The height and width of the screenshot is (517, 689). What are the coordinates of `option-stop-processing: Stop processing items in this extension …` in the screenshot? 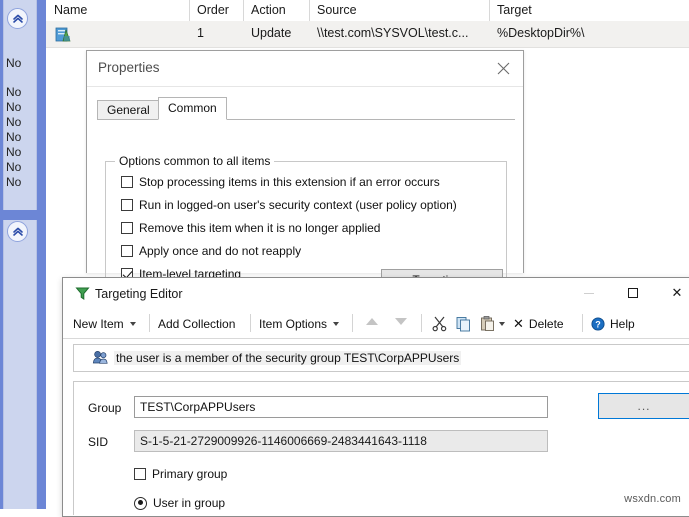 It's located at (280, 182).